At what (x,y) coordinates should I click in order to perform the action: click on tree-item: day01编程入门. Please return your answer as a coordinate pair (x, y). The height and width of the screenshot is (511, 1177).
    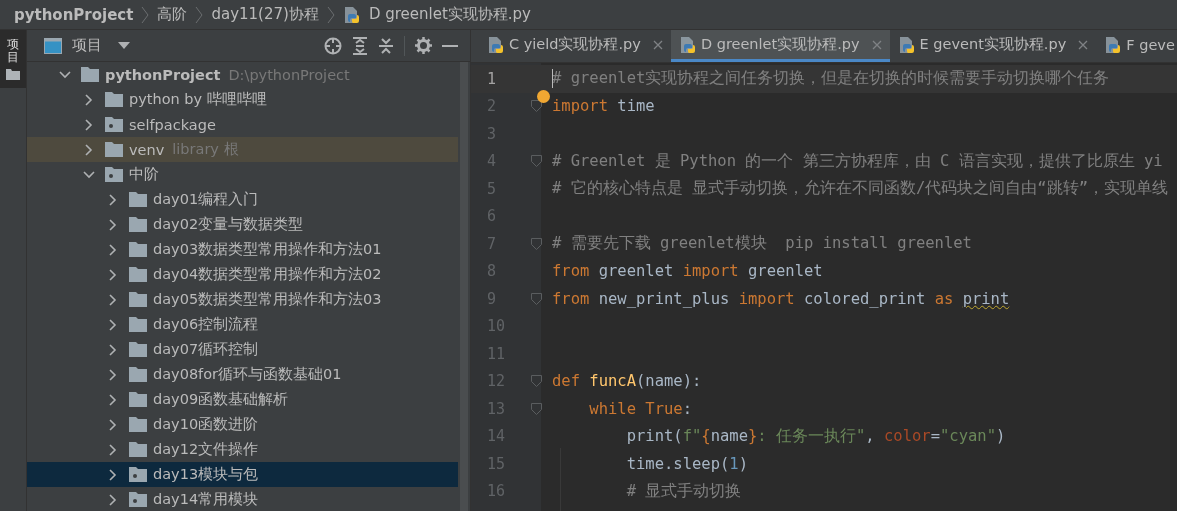
    Looking at the image, I should click on (242, 199).